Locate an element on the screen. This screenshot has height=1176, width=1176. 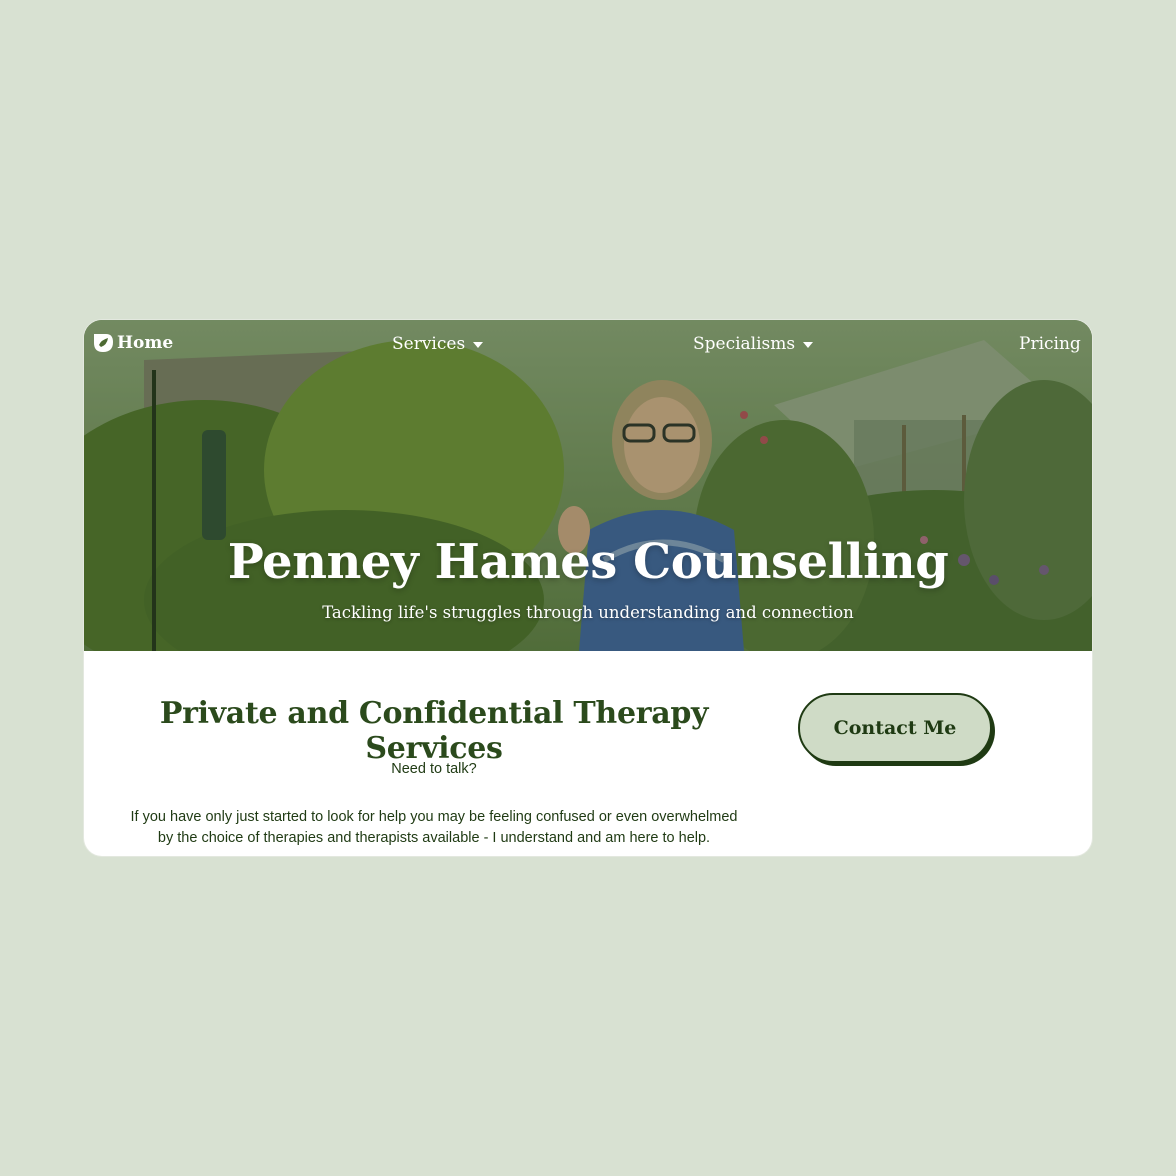
nav-home-label: Home is located at coordinates (145, 343).